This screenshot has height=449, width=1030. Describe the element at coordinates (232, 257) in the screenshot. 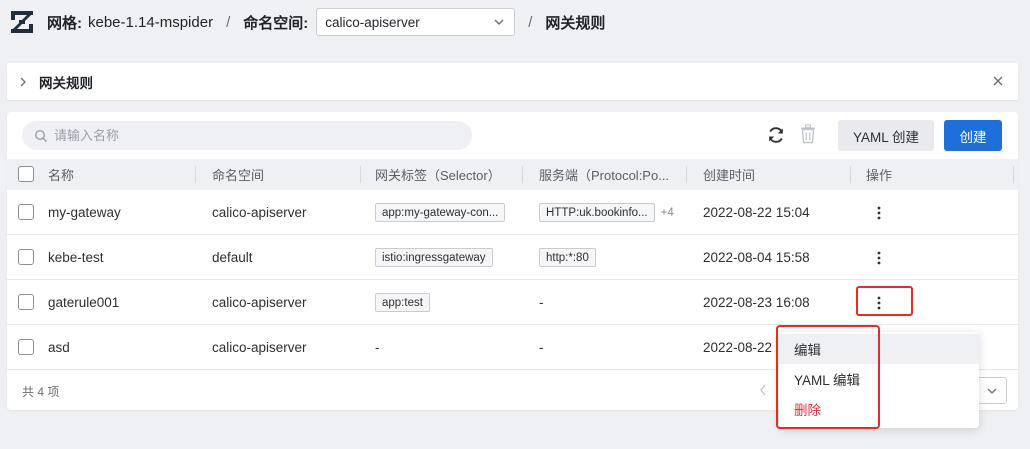

I see `row-namespace: default` at that location.